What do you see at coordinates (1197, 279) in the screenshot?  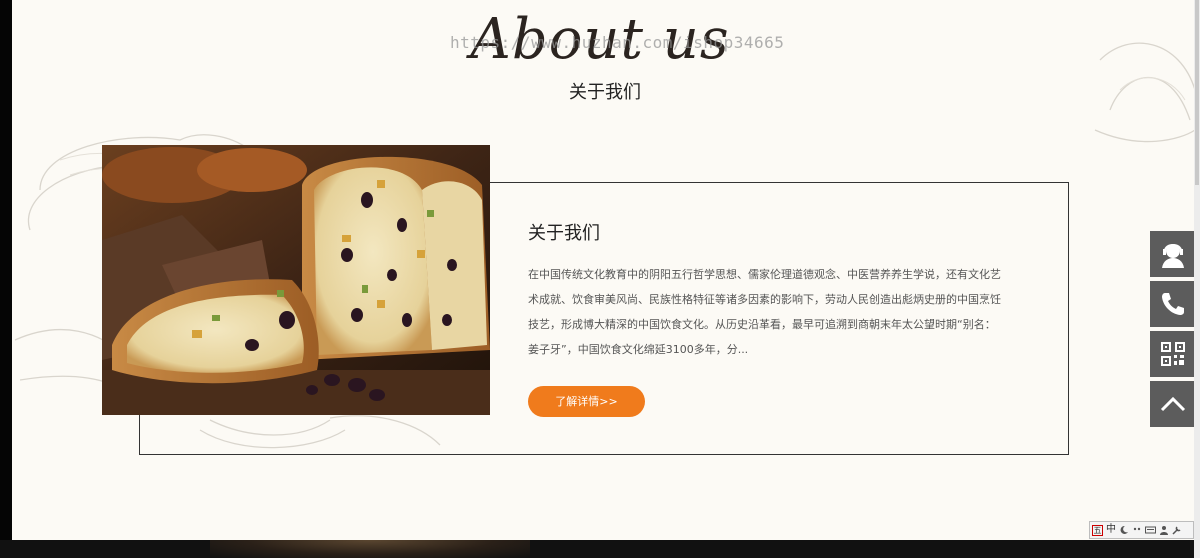 I see `page-scrollbar` at bounding box center [1197, 279].